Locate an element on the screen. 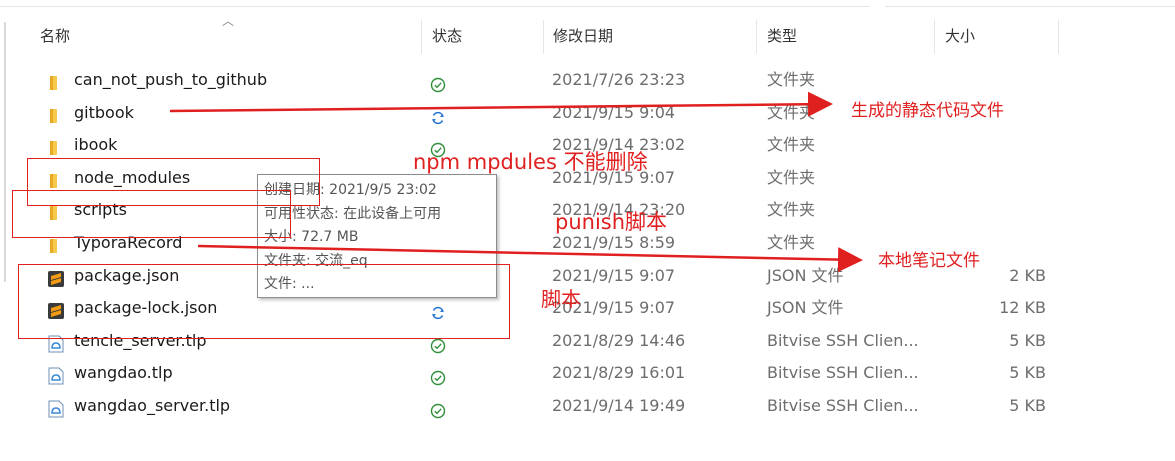 This screenshot has height=461, width=1175. annotation-package: 脚本 is located at coordinates (561, 299).